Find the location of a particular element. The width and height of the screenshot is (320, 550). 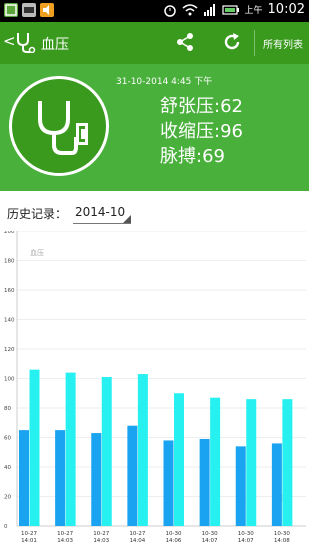

month-selector: 2014-10 is located at coordinates (102, 213).